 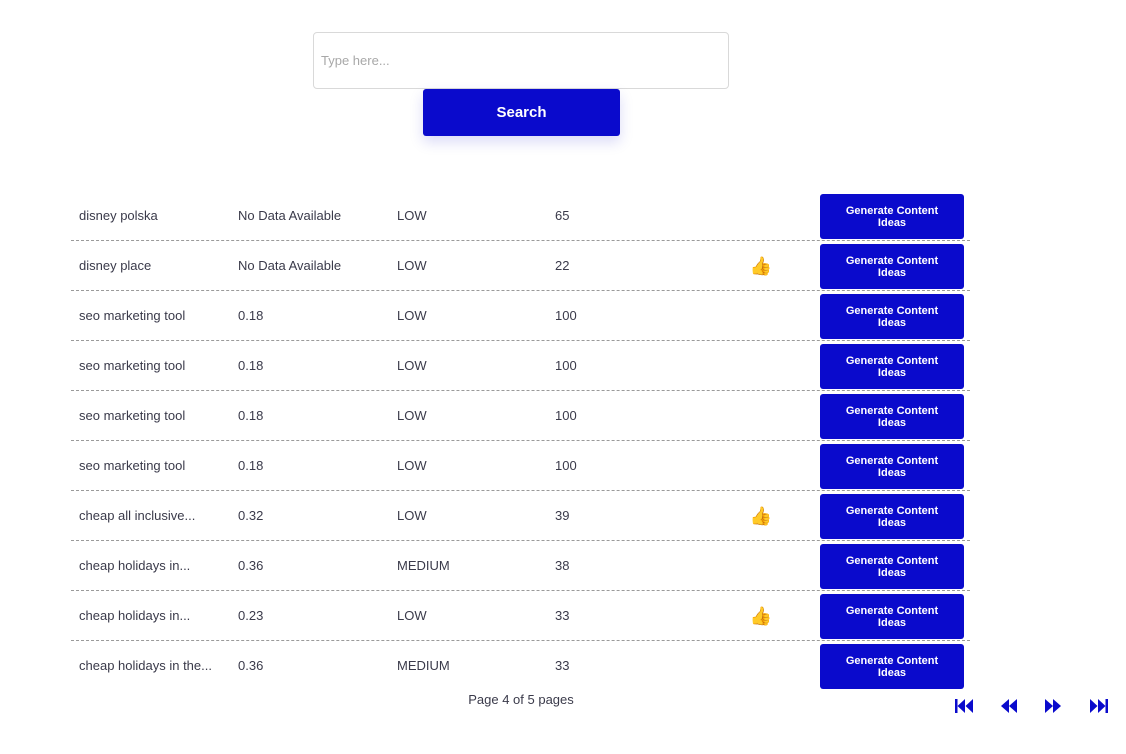 I want to click on first-page-icon, so click(x=964, y=706).